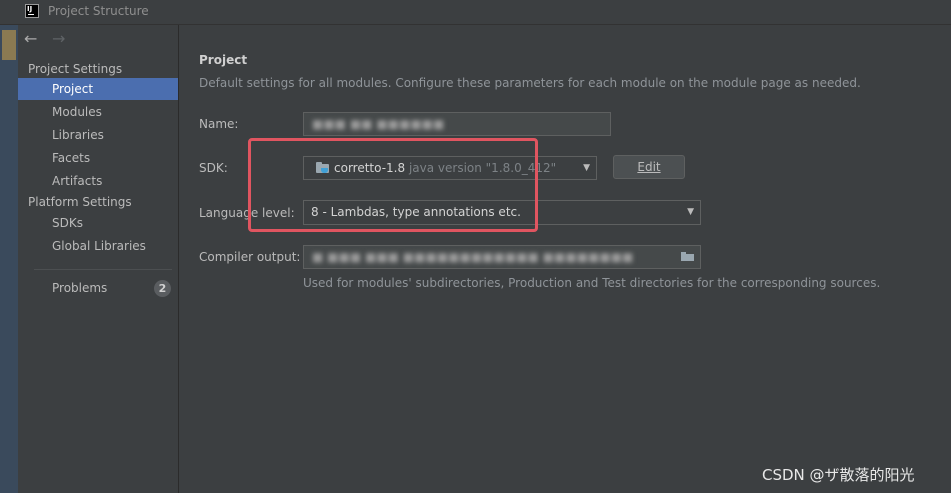 This screenshot has width=951, height=493. Describe the element at coordinates (9, 246) in the screenshot. I see `background-window-strip` at that location.